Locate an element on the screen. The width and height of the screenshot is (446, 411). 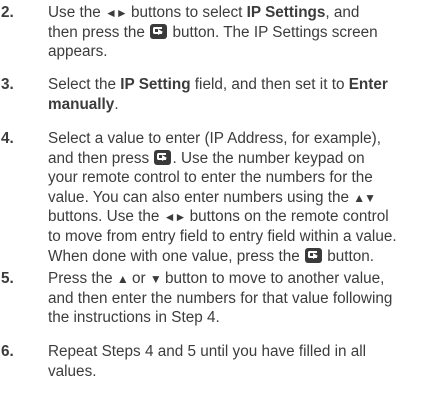
step-number: 2. is located at coordinates (7, 12).